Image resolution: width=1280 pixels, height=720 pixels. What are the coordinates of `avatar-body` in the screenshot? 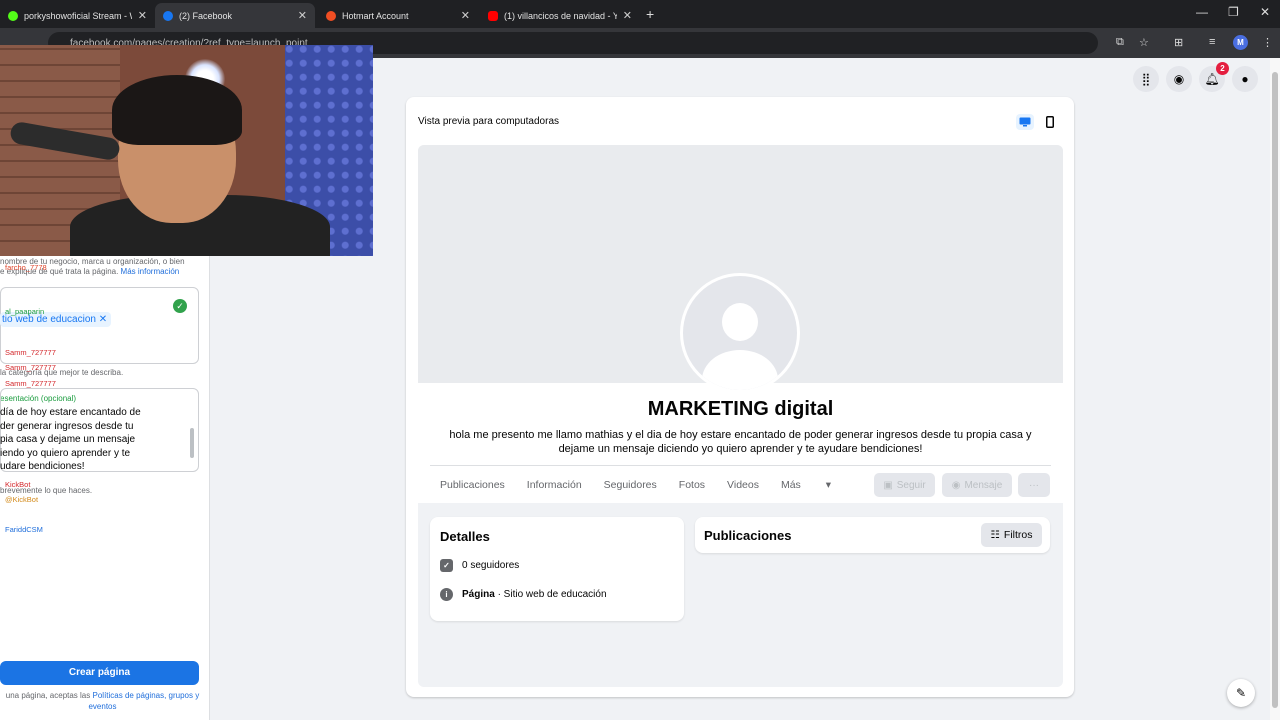 It's located at (740, 370).